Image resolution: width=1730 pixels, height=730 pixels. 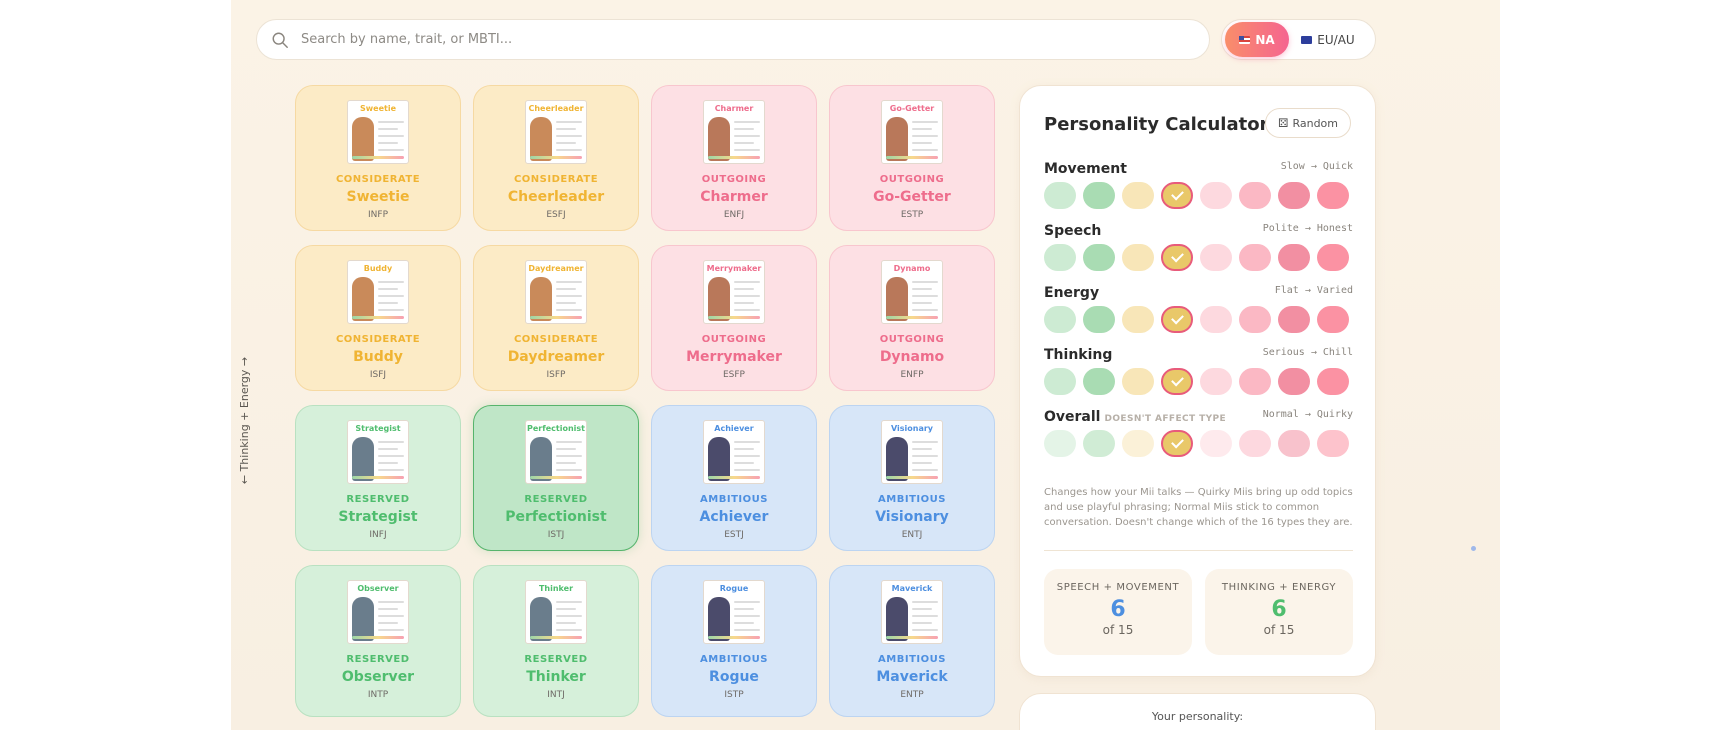 What do you see at coordinates (378, 318) in the screenshot?
I see `personality-card: Buddy CONSIDERATE Buddy ISFJ` at bounding box center [378, 318].